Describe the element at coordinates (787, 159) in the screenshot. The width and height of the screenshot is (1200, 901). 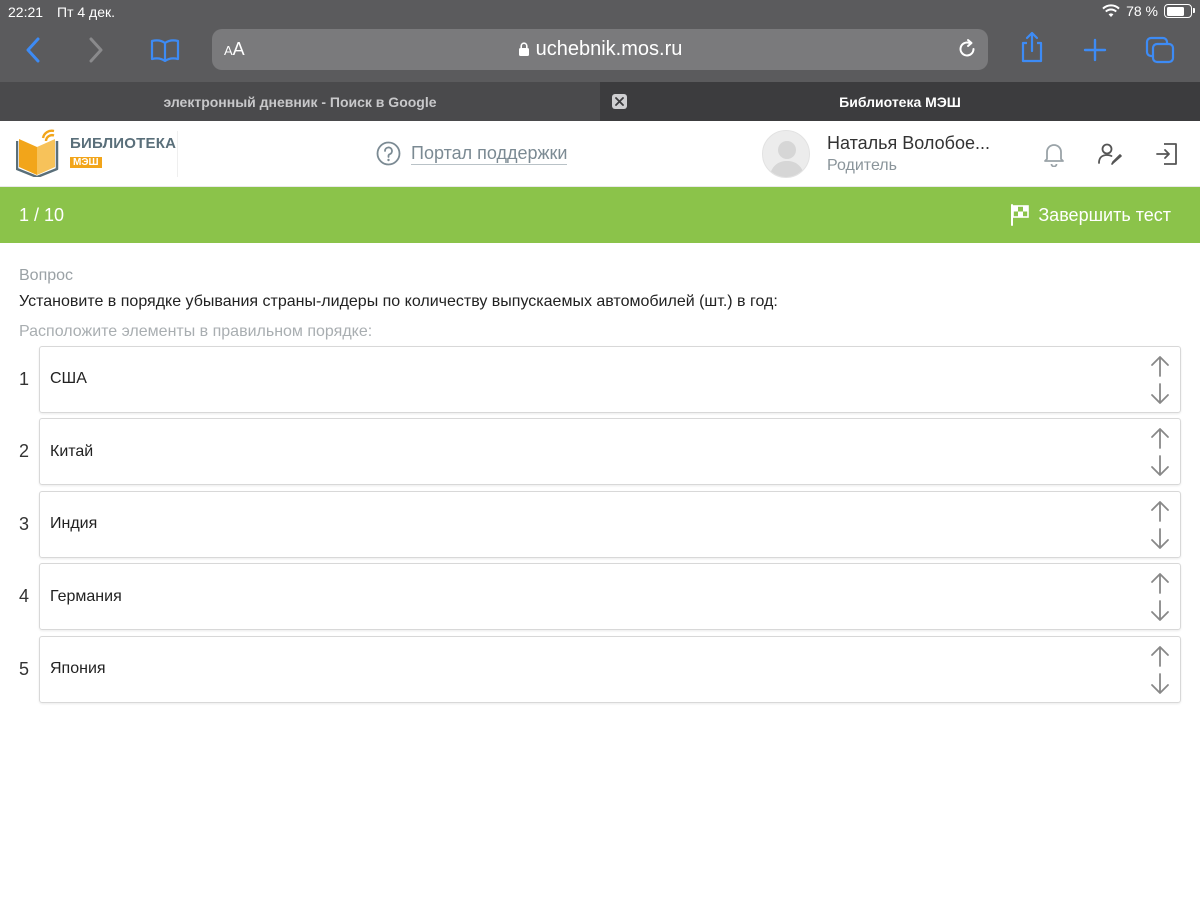
I see `user-avatar-icon` at that location.